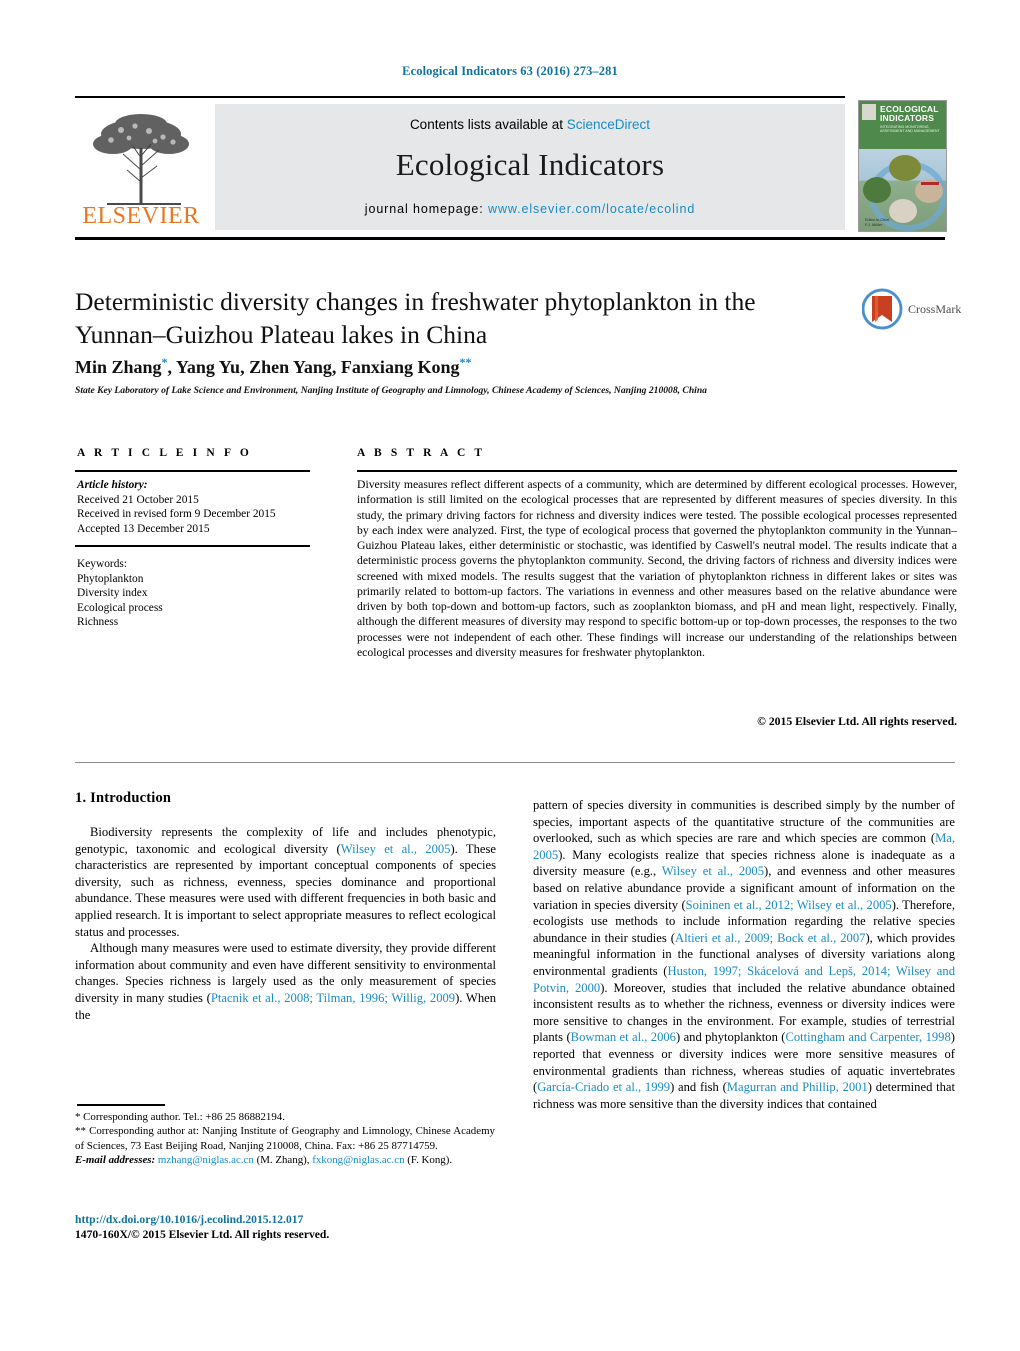  What do you see at coordinates (141, 159) in the screenshot?
I see `elsevier-tree-icon` at bounding box center [141, 159].